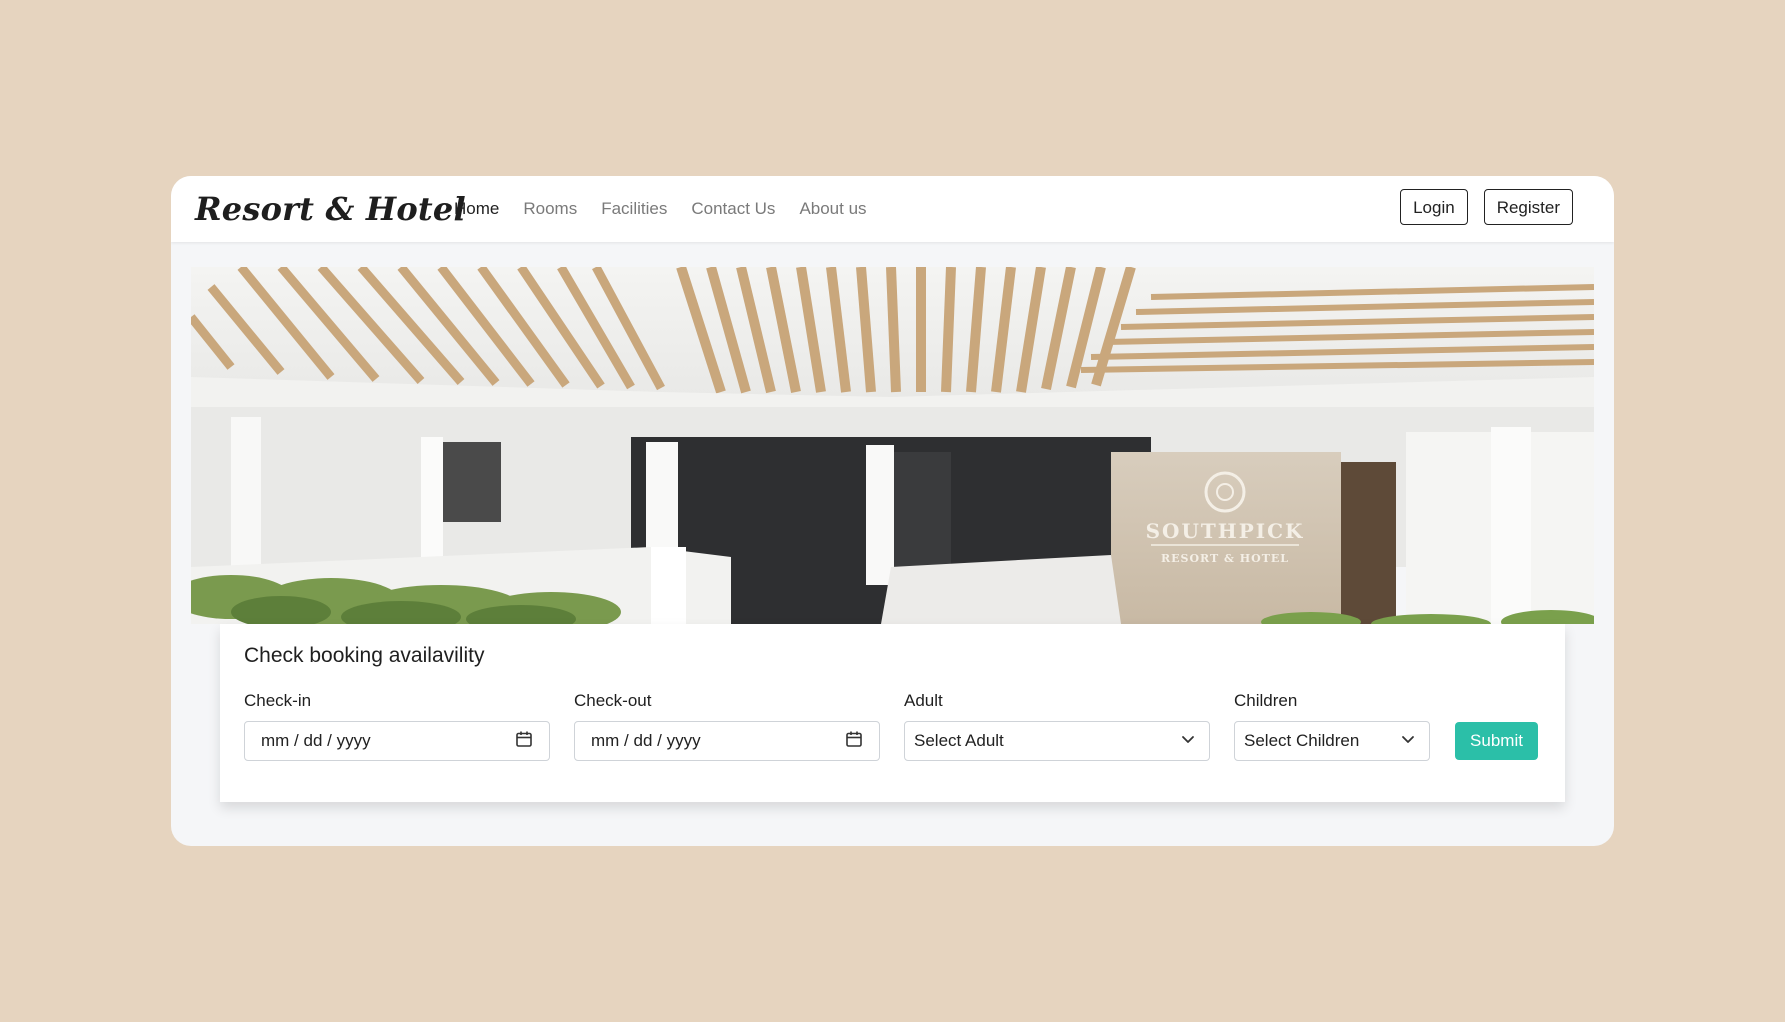 Image resolution: width=1785 pixels, height=1022 pixels. I want to click on children-select-value: Select Children, so click(1302, 740).